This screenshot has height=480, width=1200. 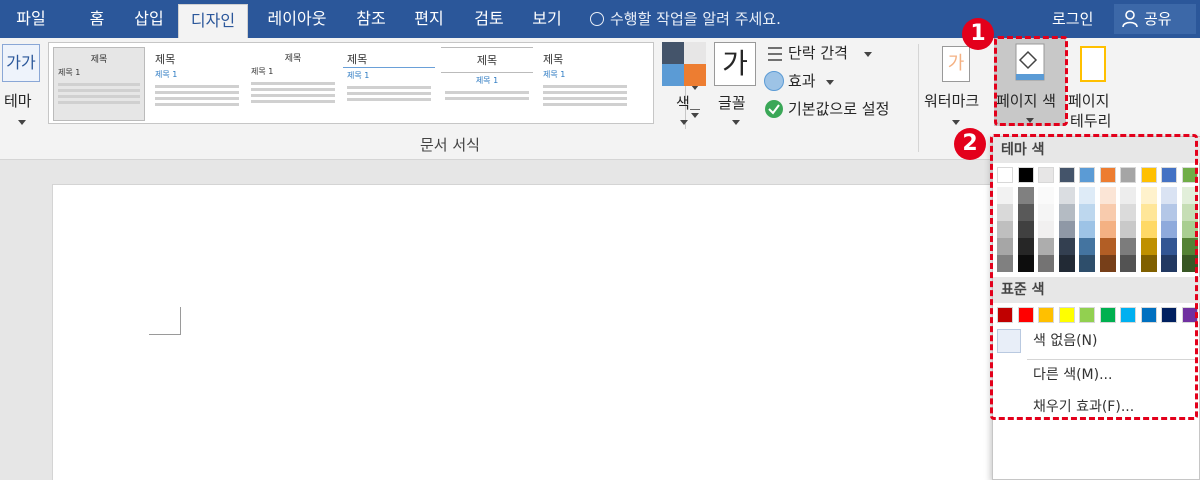 I want to click on watermark-label: 워터마크, so click(x=952, y=101).